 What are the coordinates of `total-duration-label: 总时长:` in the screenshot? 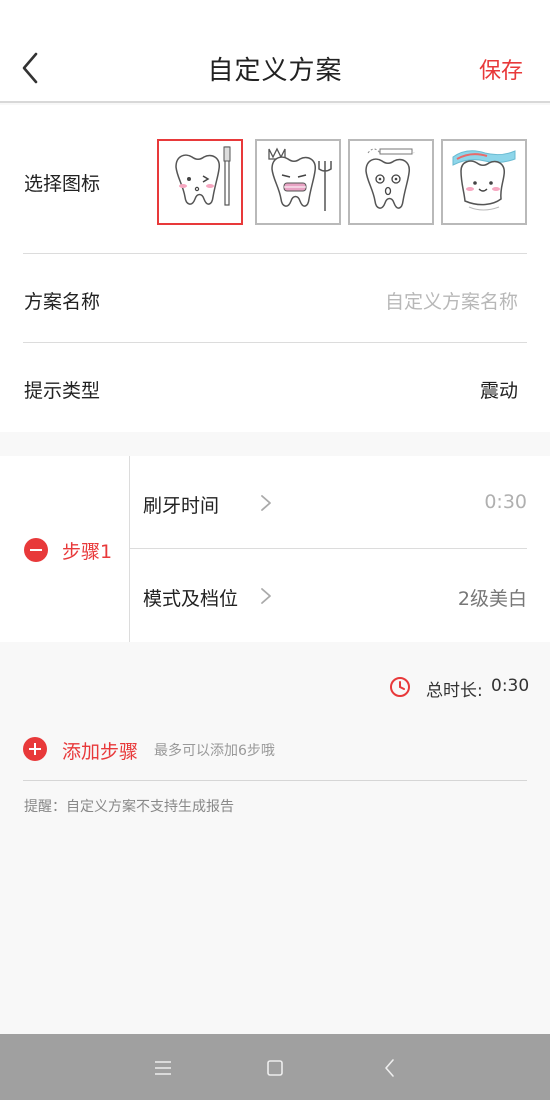 It's located at (454, 691).